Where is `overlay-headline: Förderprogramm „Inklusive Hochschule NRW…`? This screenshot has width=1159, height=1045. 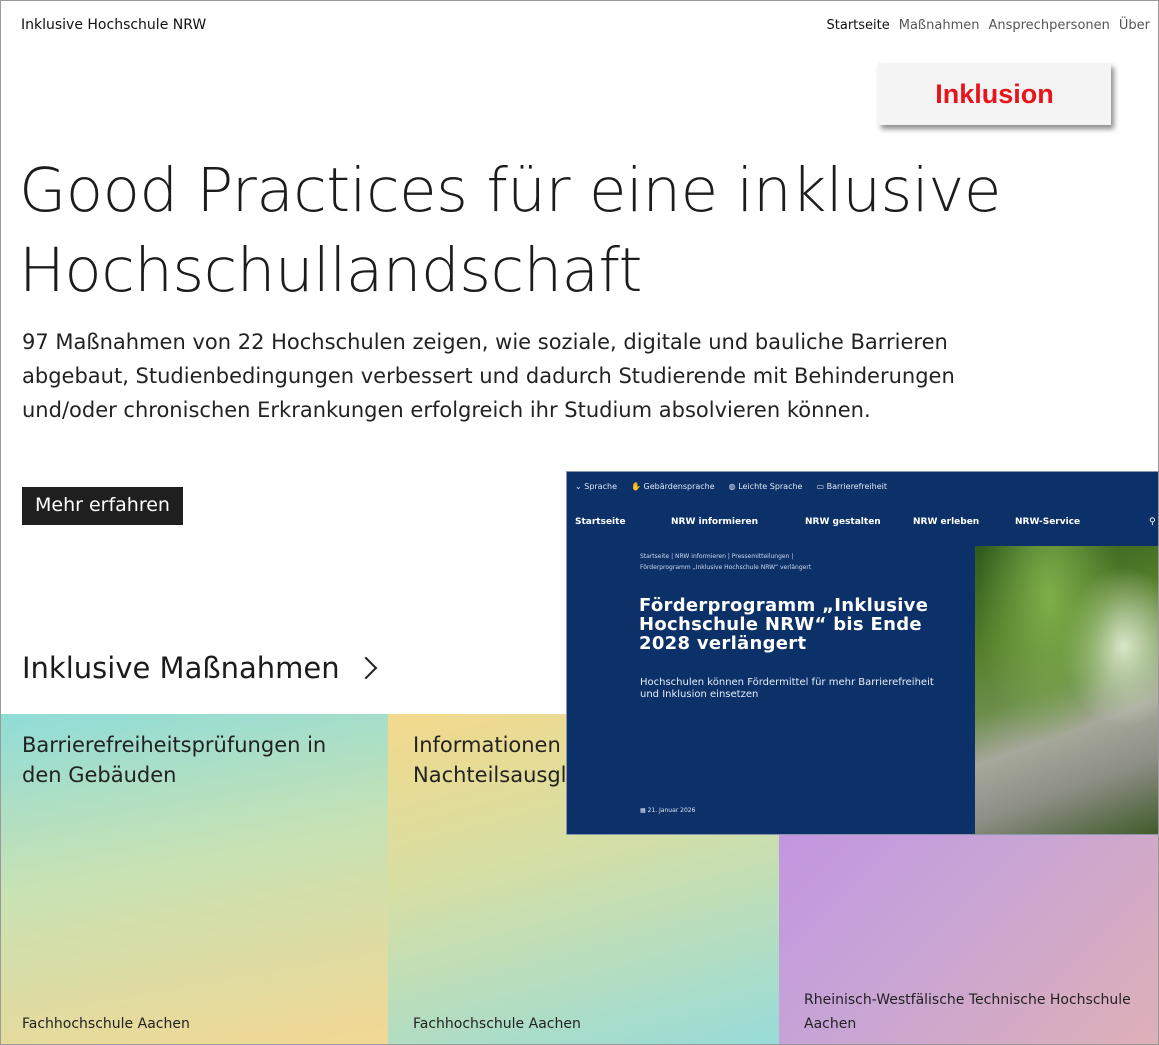 overlay-headline: Förderprogramm „Inklusive Hochschule NRW… is located at coordinates (784, 624).